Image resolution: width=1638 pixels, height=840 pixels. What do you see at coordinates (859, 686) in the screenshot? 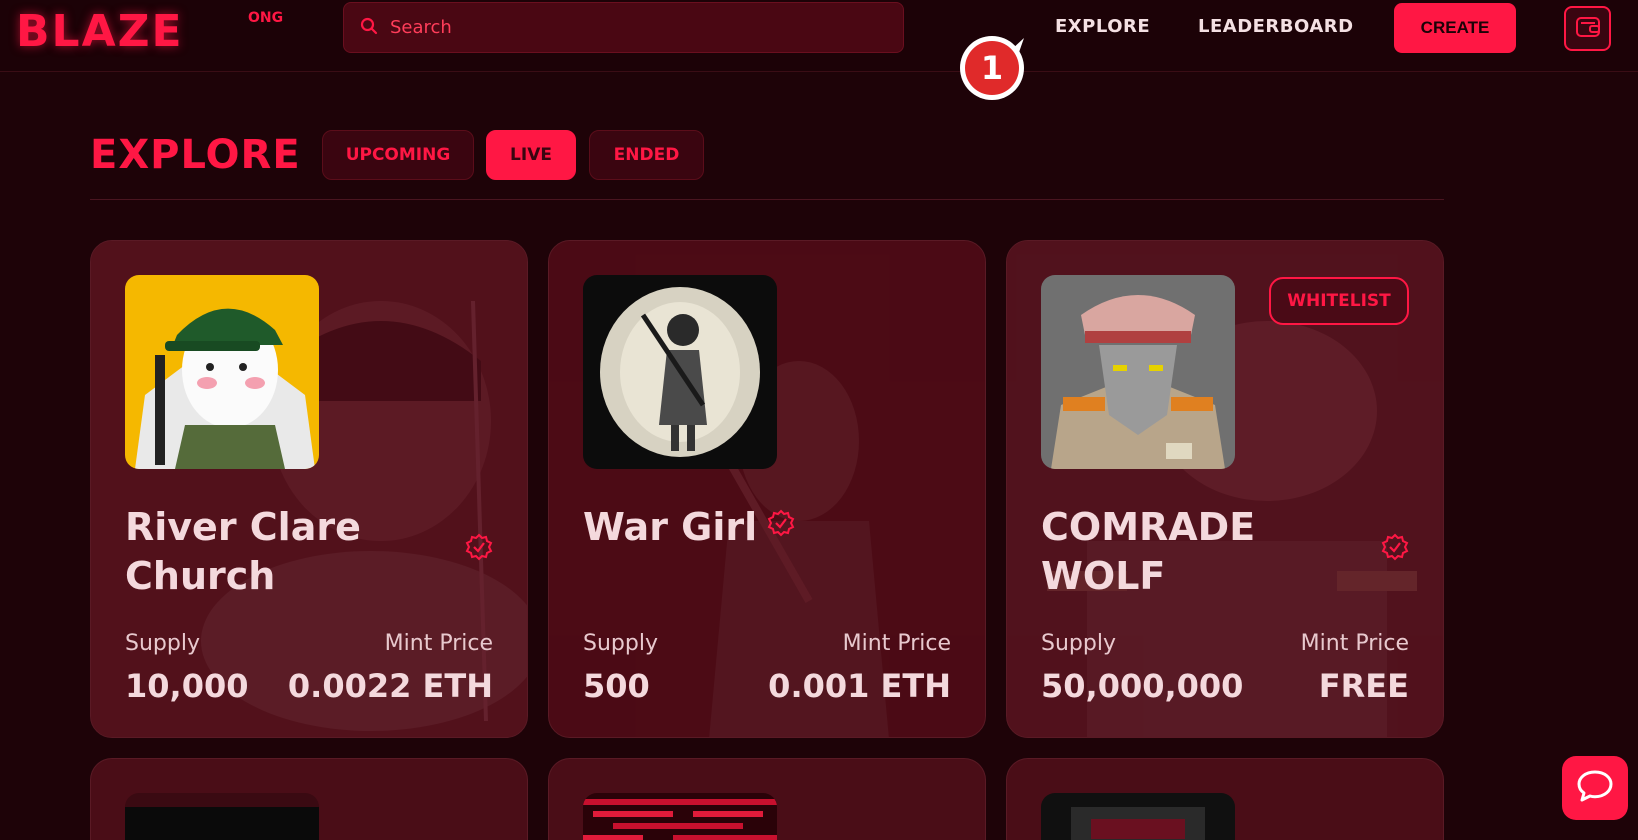
I see `mint-price-value: 0.001 ETH` at bounding box center [859, 686].